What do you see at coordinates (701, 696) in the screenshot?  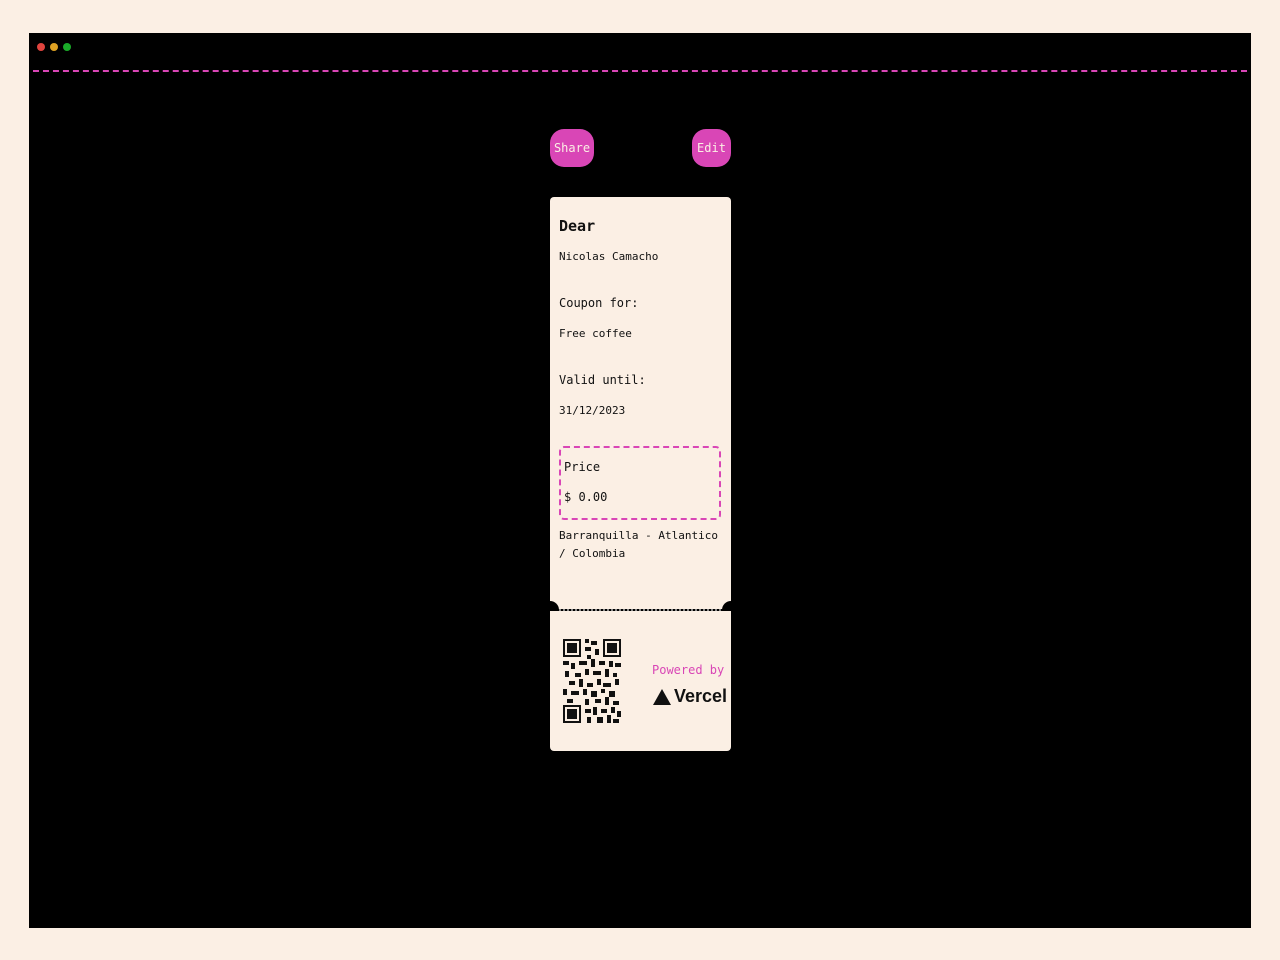 I see `vercel-brand-text: Vercel` at bounding box center [701, 696].